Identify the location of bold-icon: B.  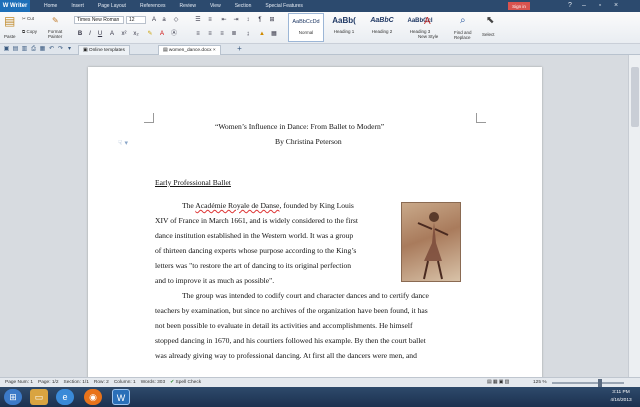
(80, 34).